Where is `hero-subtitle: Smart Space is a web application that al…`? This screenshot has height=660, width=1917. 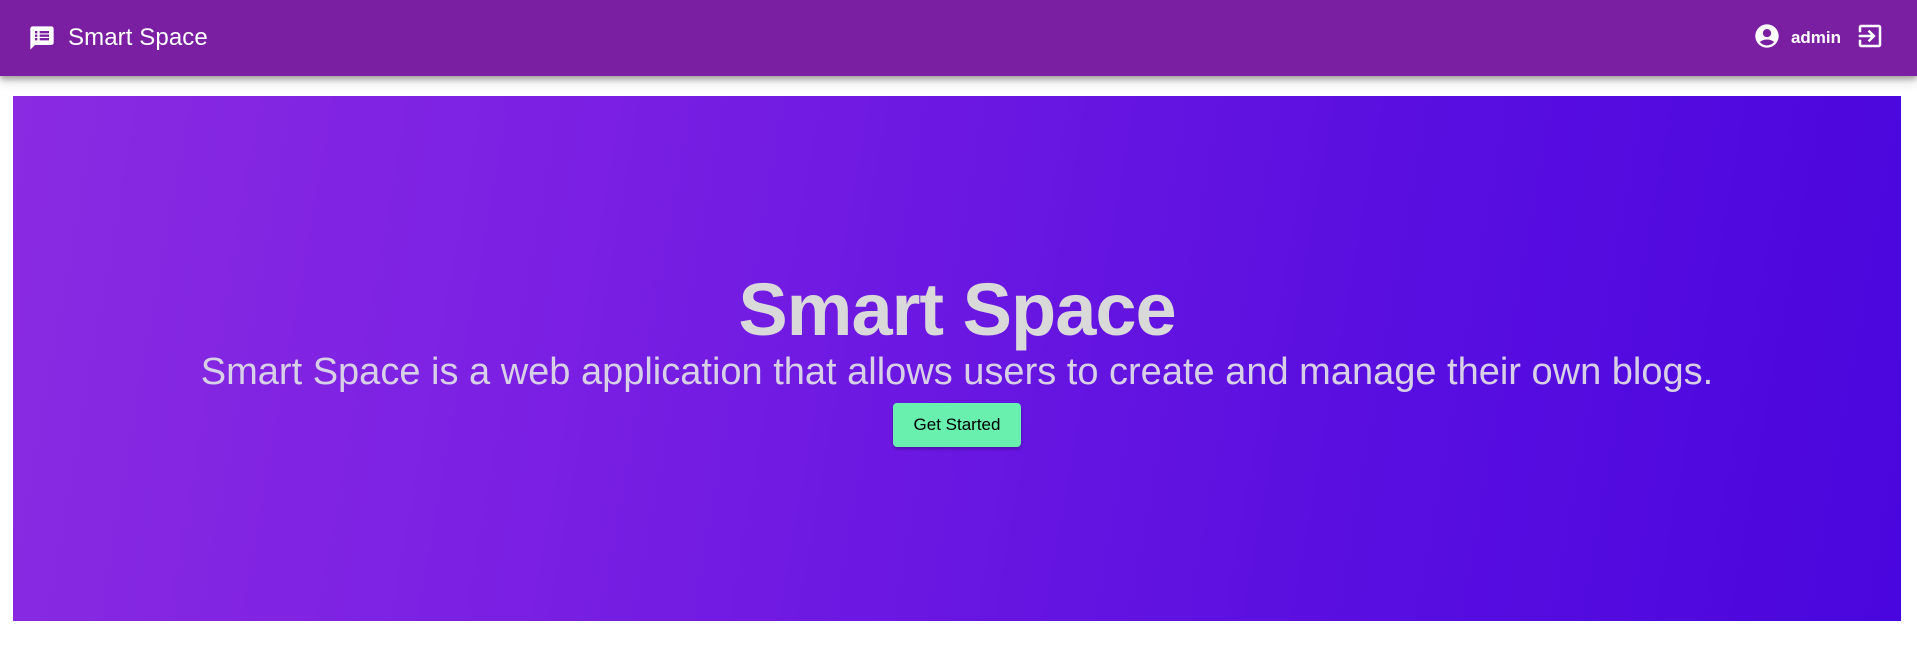 hero-subtitle: Smart Space is a web application that al… is located at coordinates (957, 371).